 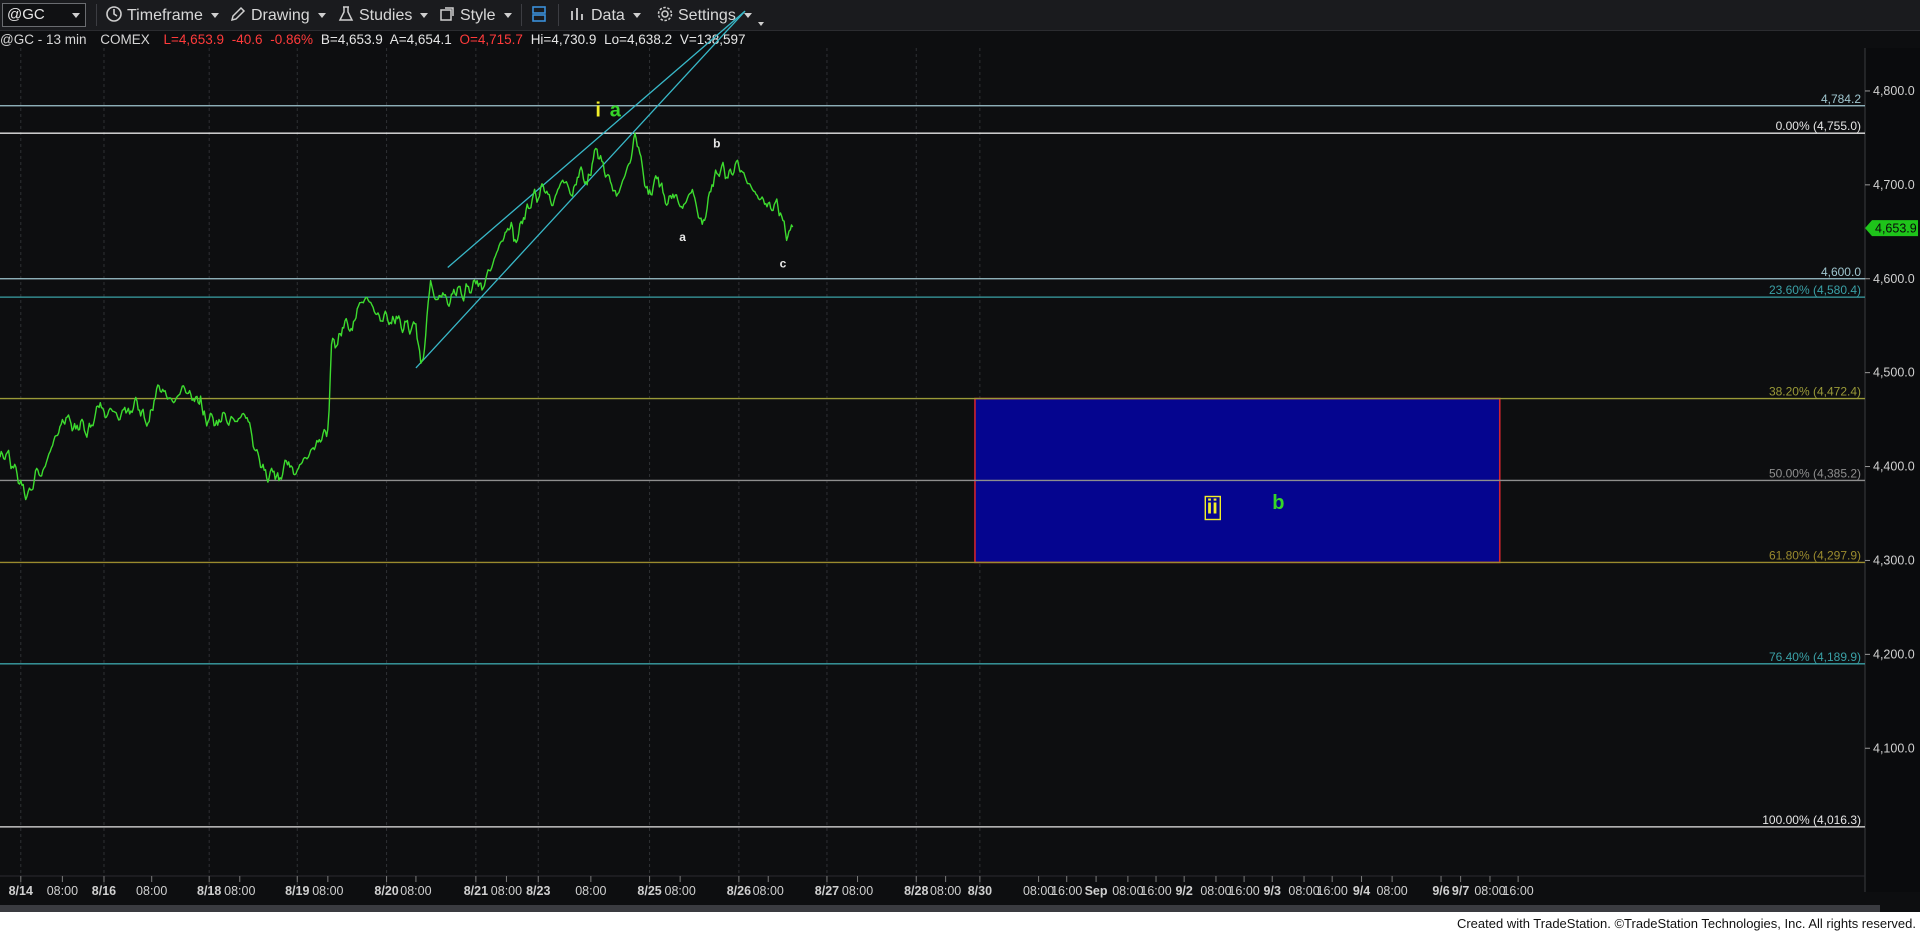 What do you see at coordinates (1361, 891) in the screenshot?
I see `time-tick-label: 9/4` at bounding box center [1361, 891].